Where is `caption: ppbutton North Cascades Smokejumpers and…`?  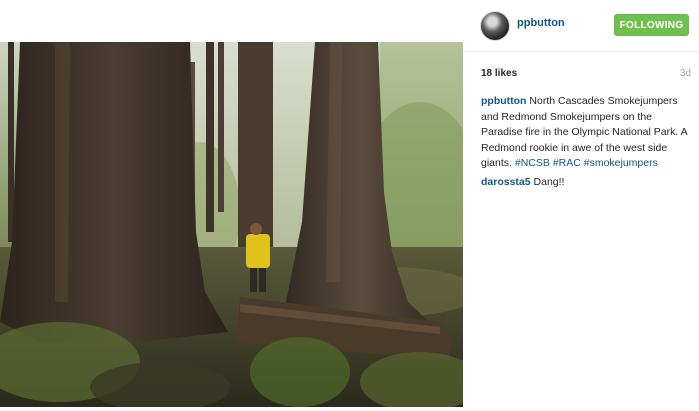
caption: ppbutton North Cascades Smokejumpers and… is located at coordinates (585, 133).